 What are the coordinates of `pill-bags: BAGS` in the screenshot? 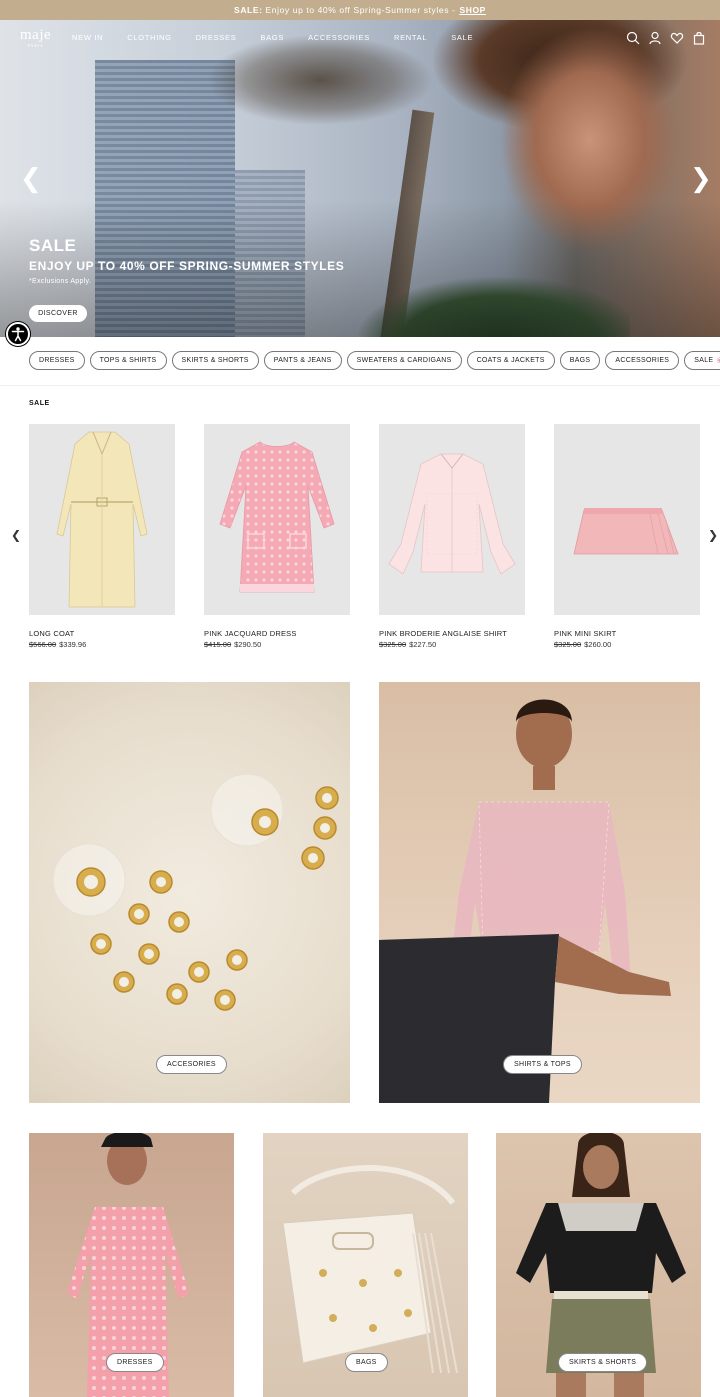 It's located at (580, 360).